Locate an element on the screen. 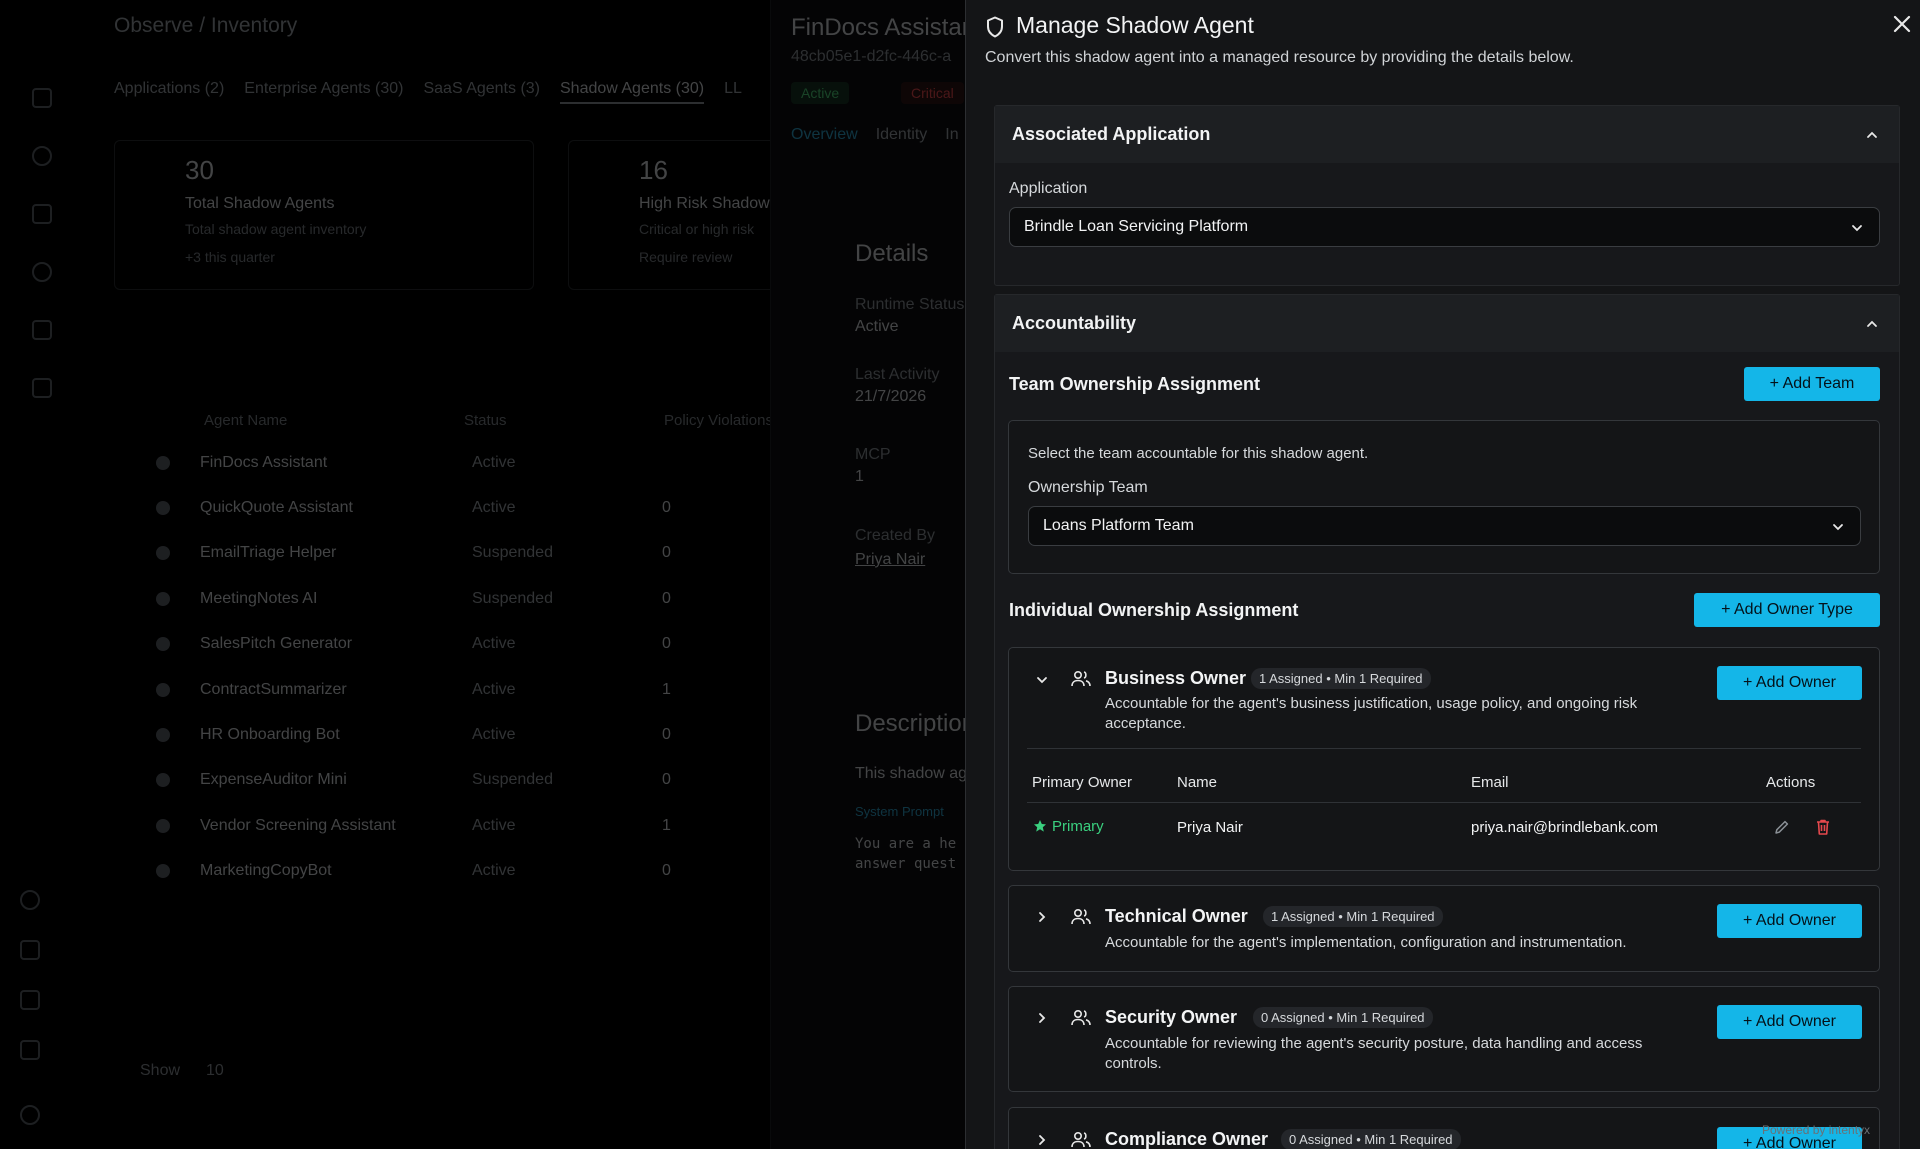 This screenshot has width=1920, height=1149. table-row: EmailTriage Helper Suspended 0 is located at coordinates (444, 553).